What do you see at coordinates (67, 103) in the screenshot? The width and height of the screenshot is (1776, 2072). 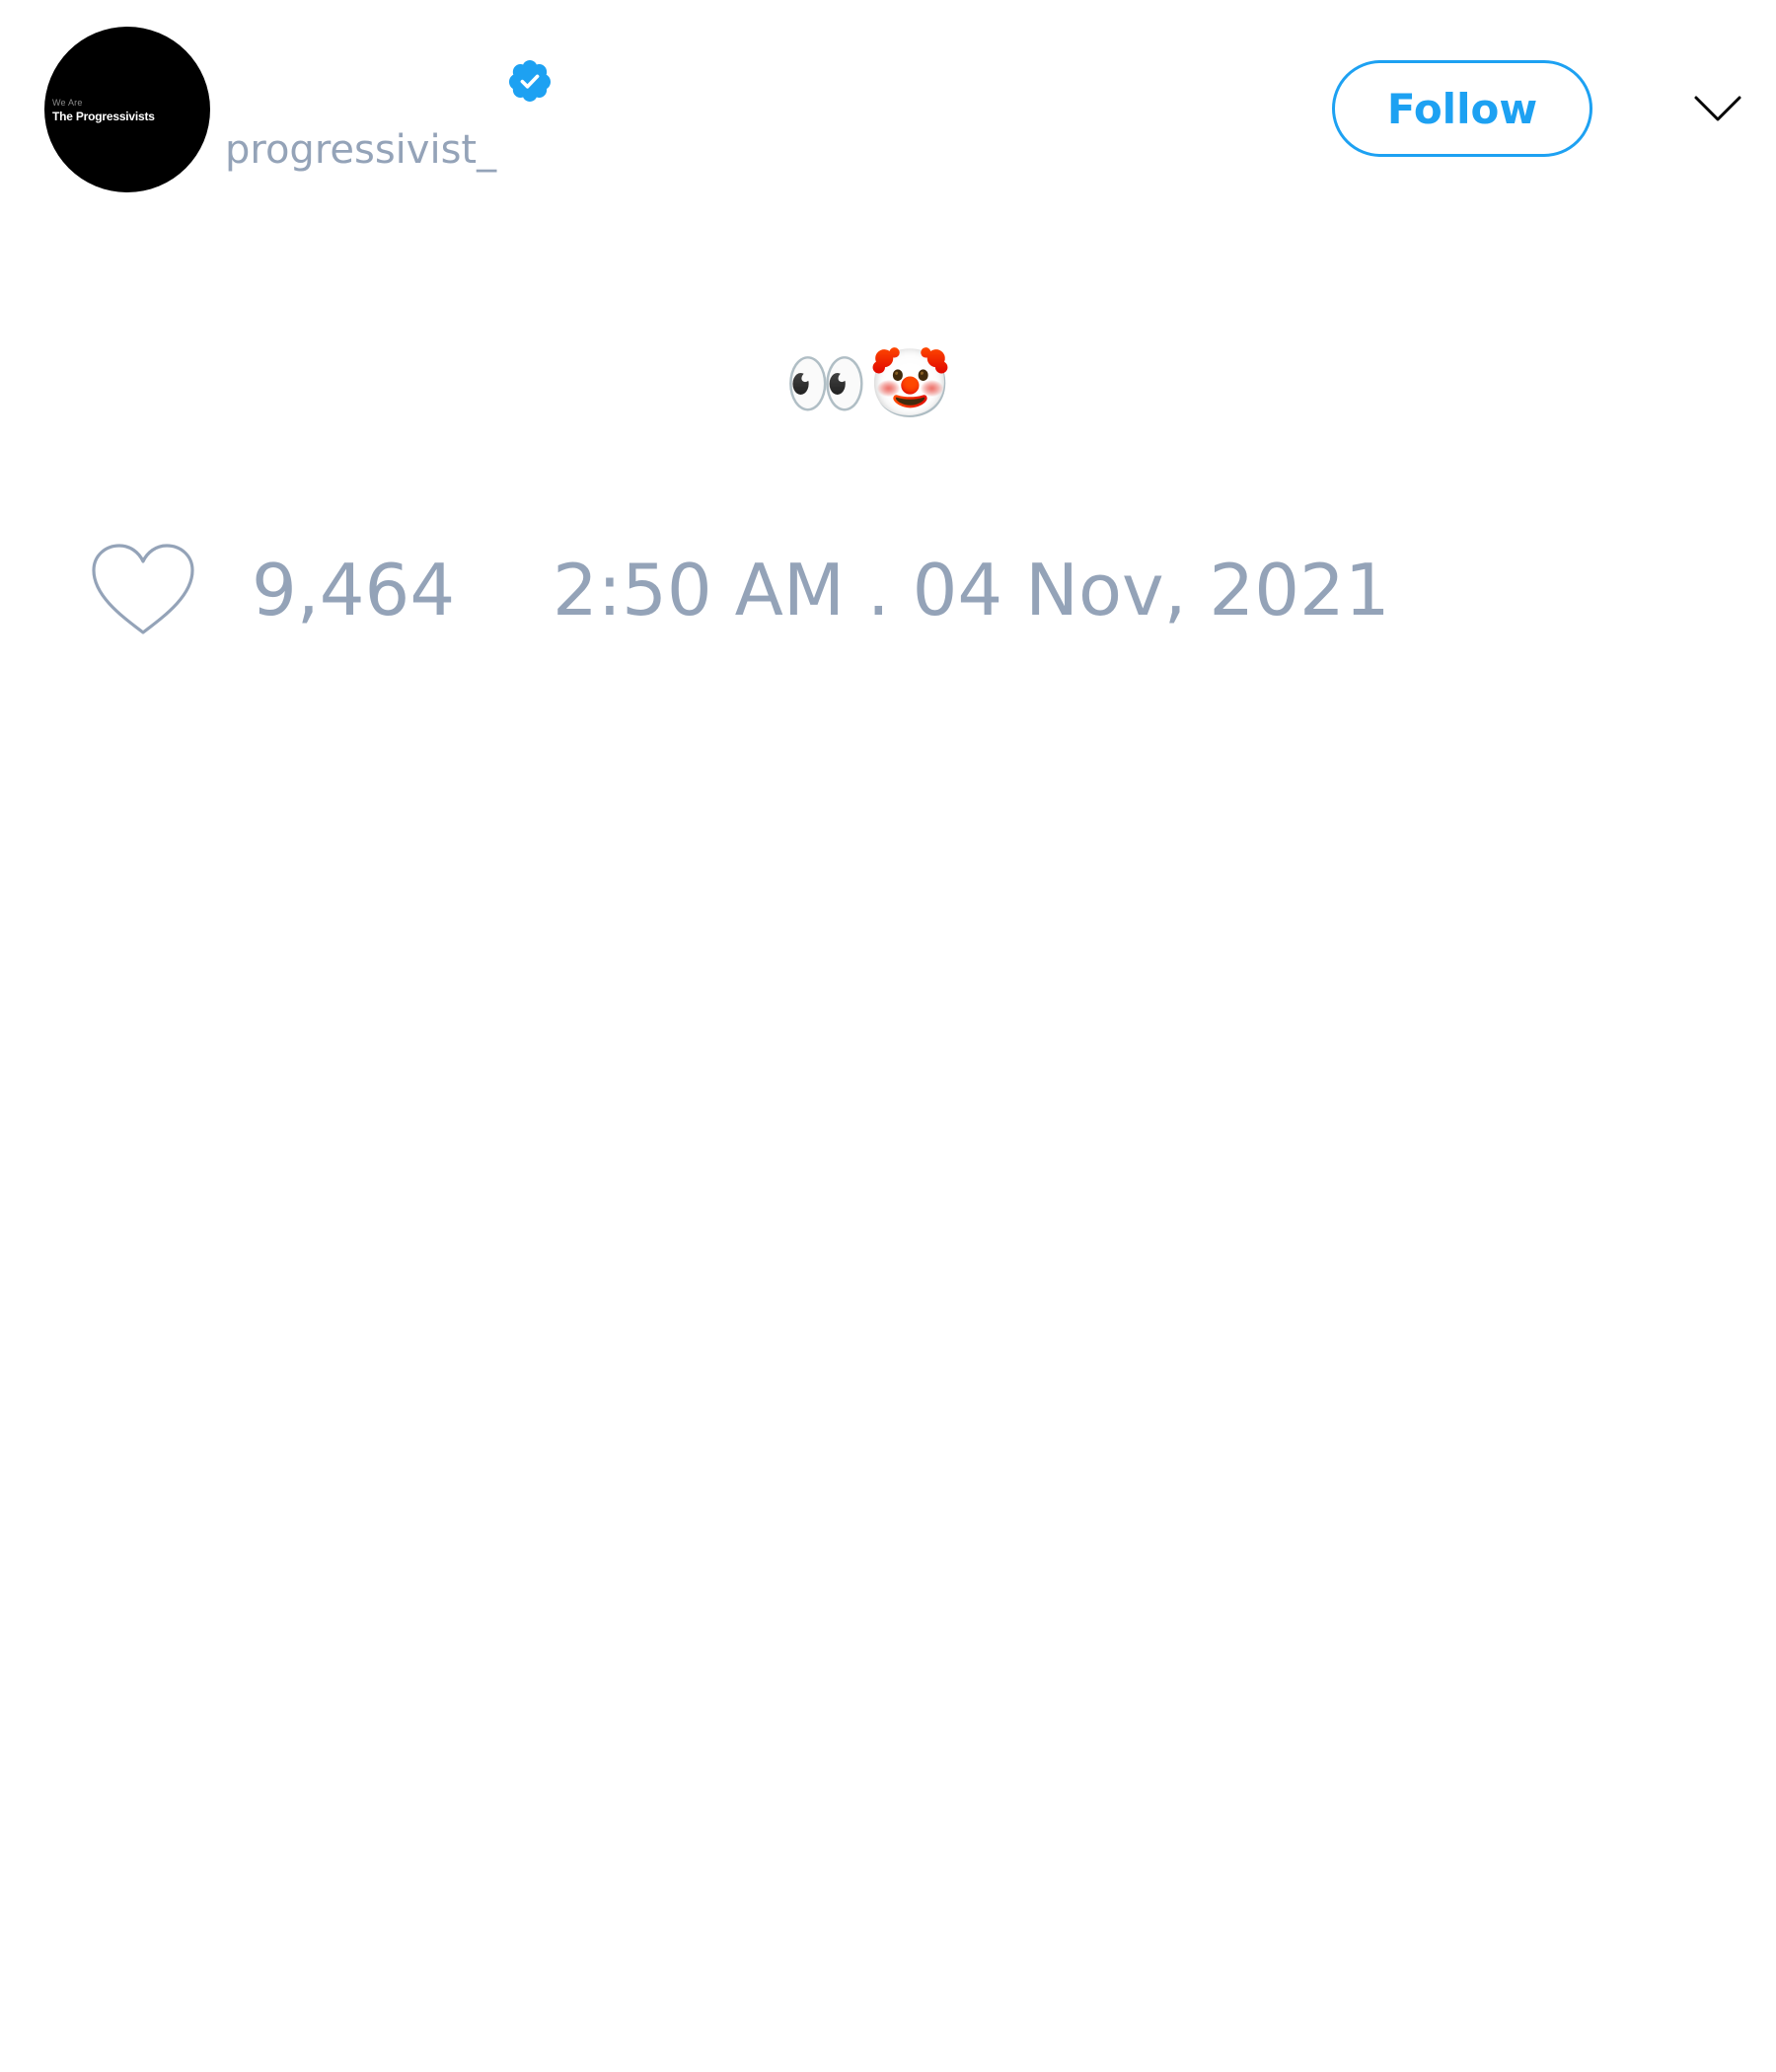 I see `avatar-caption-small: We Are` at bounding box center [67, 103].